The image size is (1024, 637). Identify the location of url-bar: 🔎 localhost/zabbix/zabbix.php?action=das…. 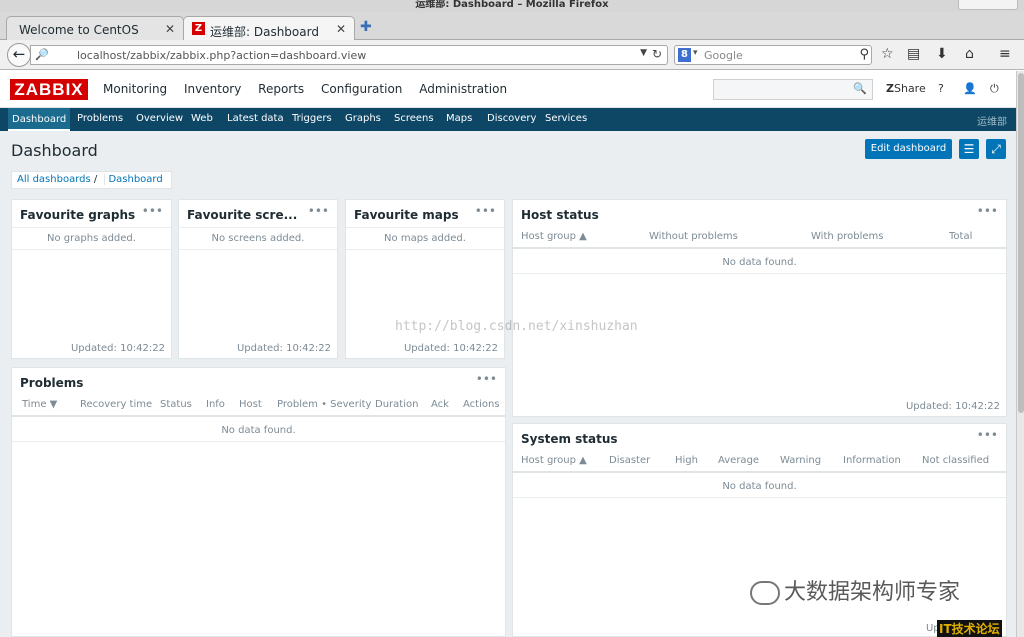
(349, 55).